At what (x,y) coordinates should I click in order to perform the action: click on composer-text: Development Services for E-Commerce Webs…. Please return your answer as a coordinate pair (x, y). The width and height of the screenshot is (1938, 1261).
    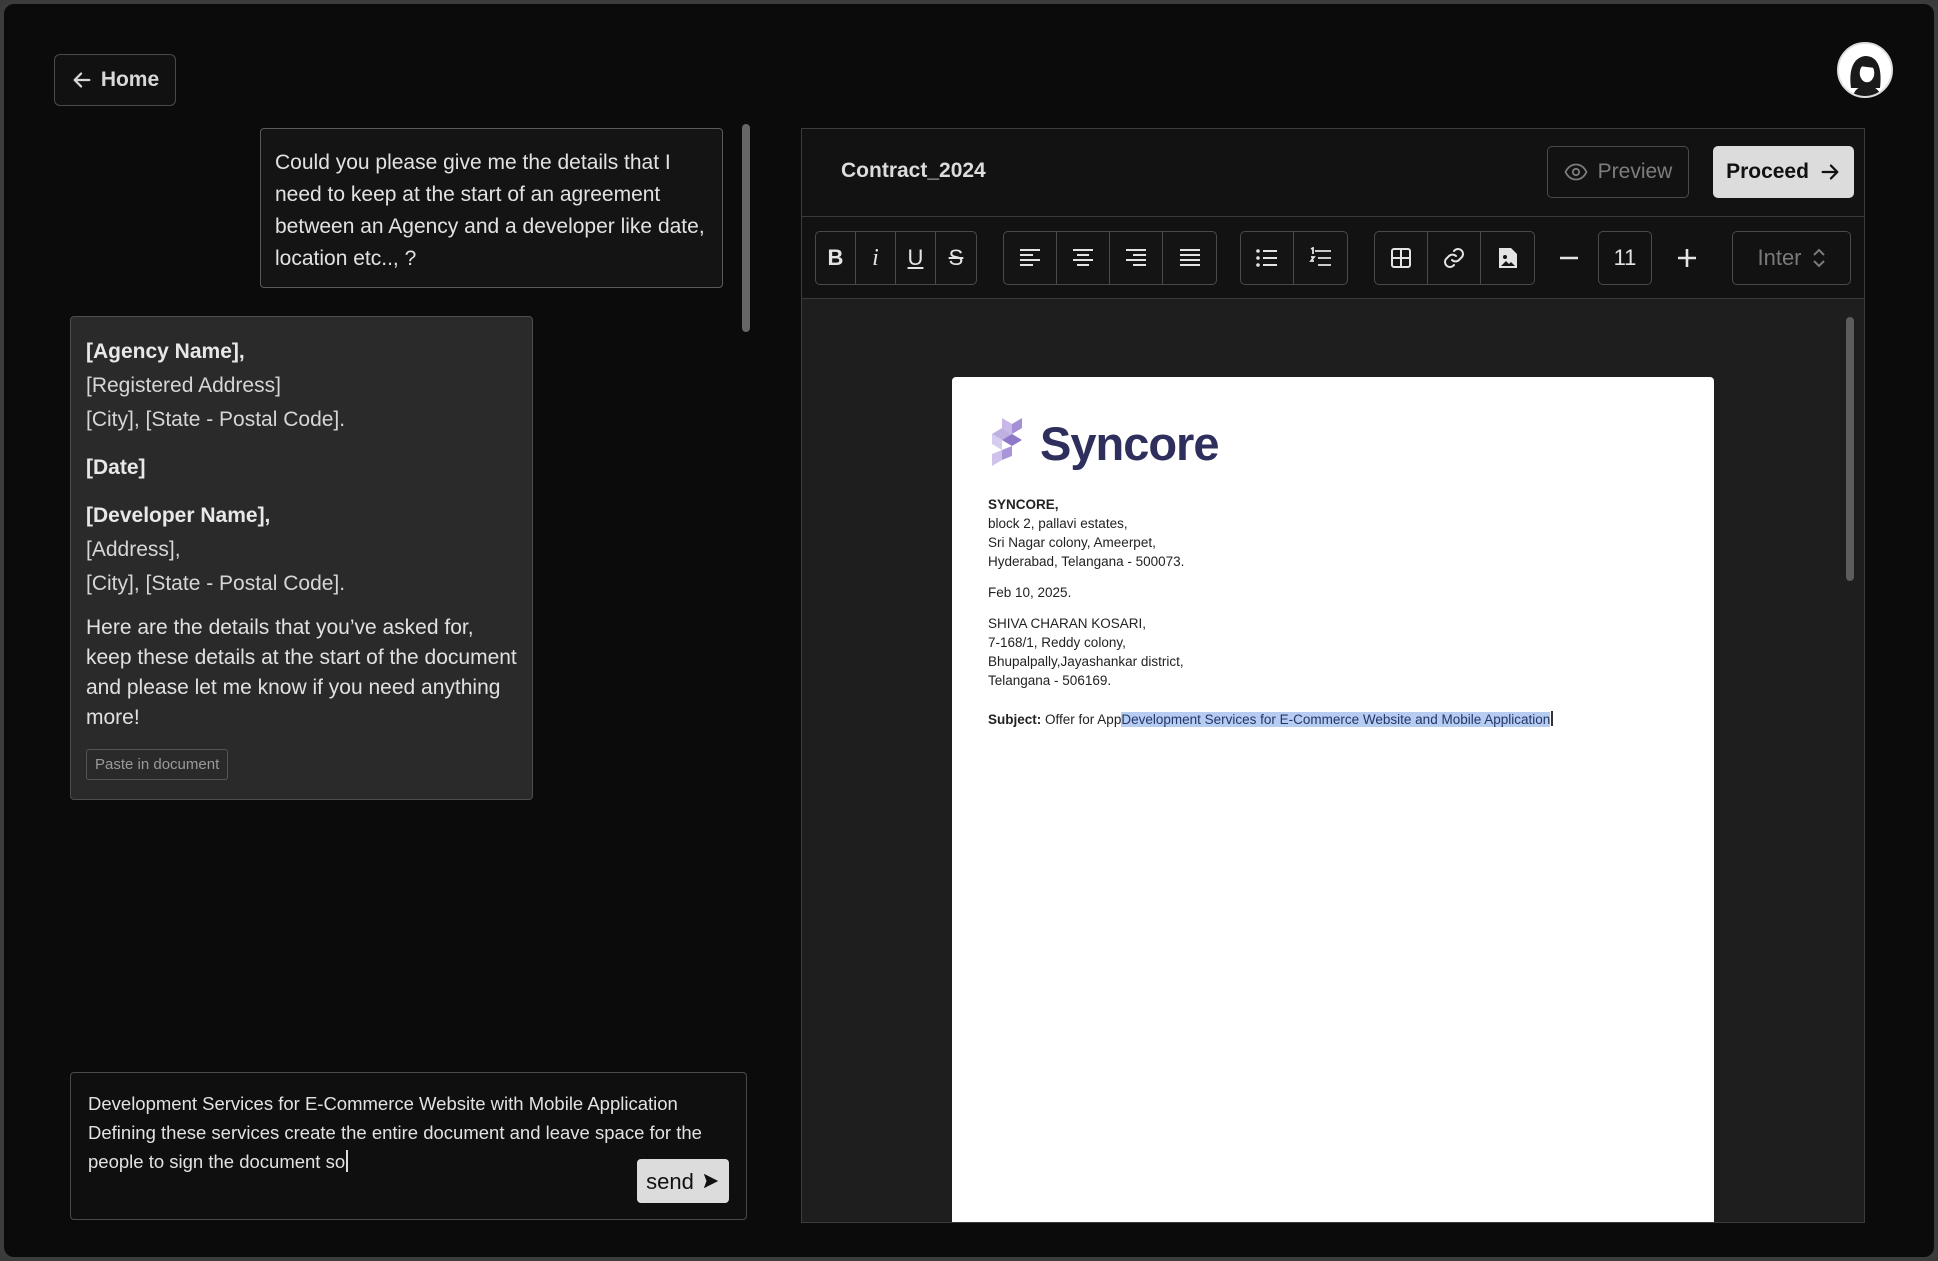
    Looking at the image, I should click on (395, 1132).